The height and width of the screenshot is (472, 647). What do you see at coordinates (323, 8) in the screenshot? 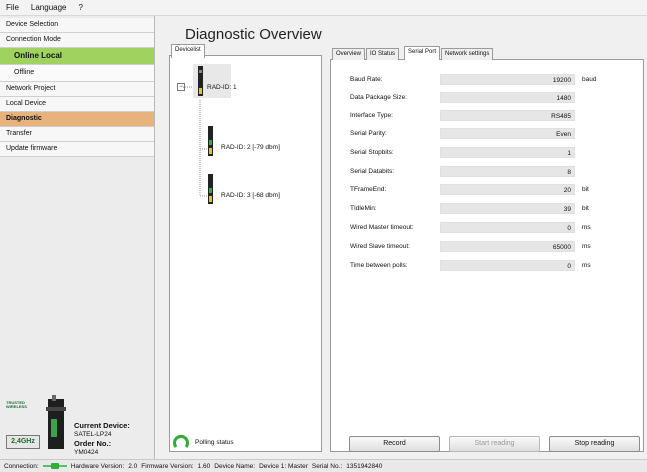
I see `menu-bar: File Language ?` at bounding box center [323, 8].